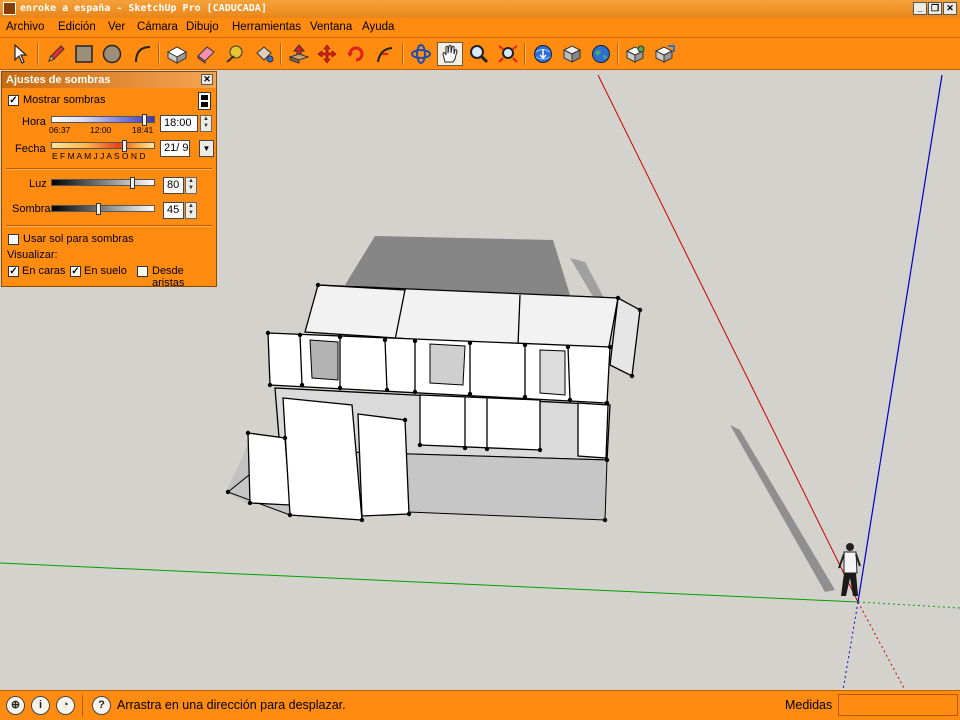  Describe the element at coordinates (101, 130) in the screenshot. I see `time-mid: 12:00` at that location.